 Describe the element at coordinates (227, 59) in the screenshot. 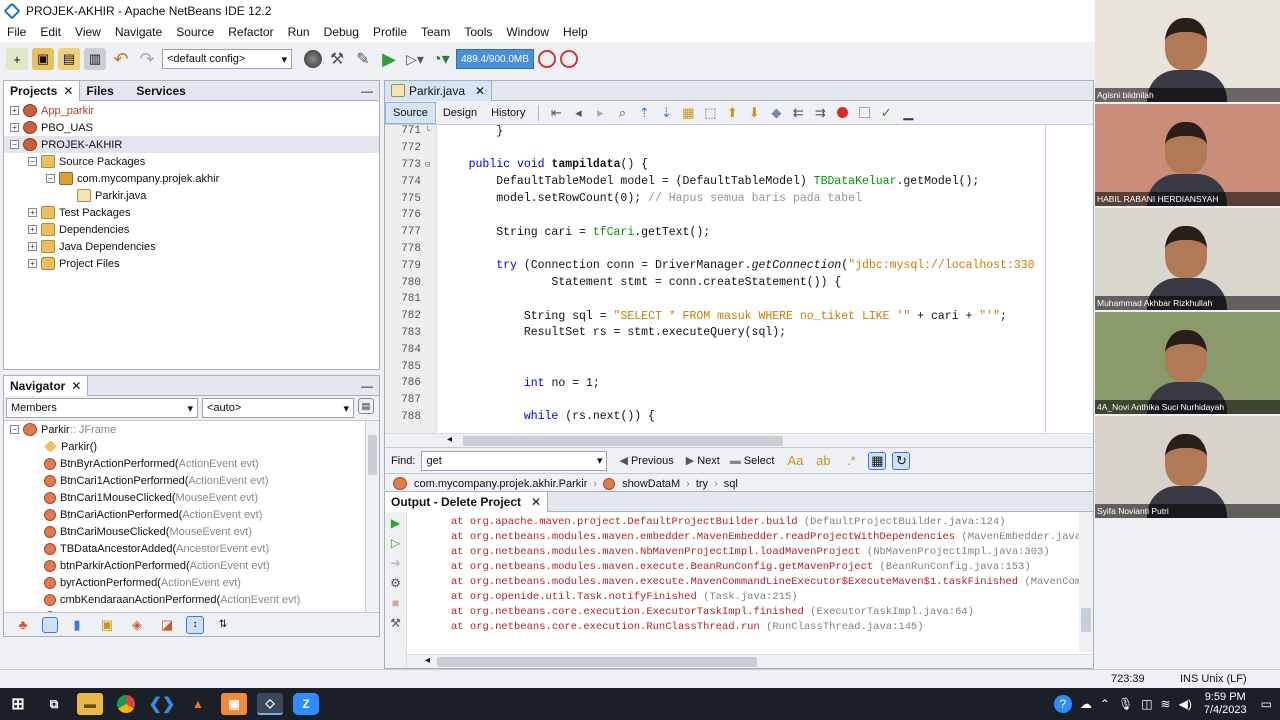

I see `config-select: <default config> ▾` at that location.